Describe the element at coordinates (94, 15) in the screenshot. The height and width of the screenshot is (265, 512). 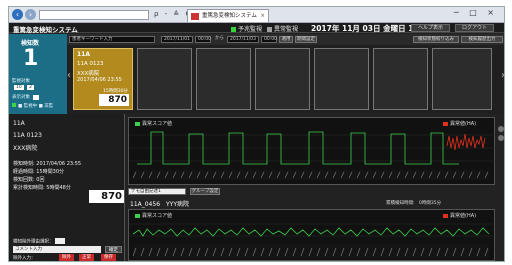
I see `address-bar` at that location.